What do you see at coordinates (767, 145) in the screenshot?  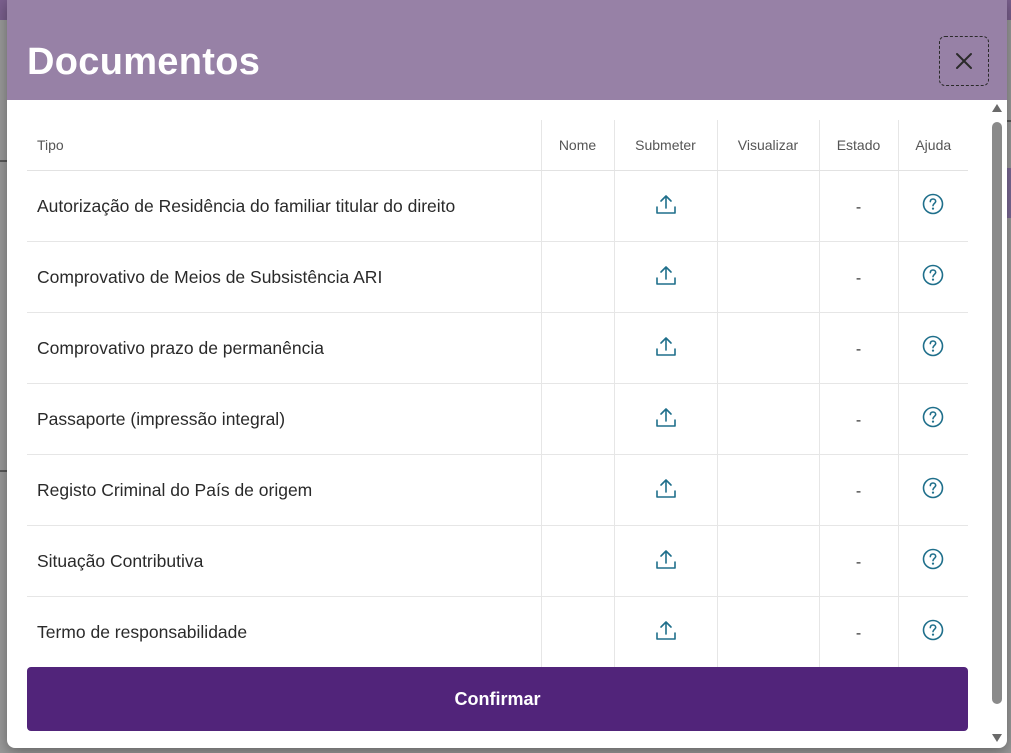 I see `column-header-visualizar: Visualizar` at bounding box center [767, 145].